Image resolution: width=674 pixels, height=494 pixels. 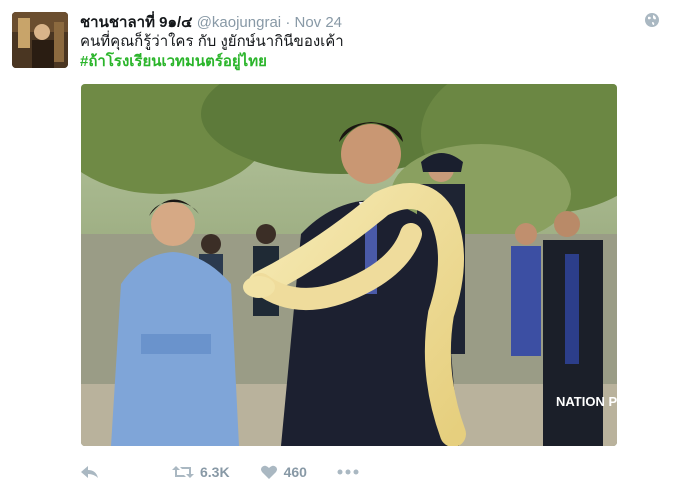 I want to click on like-button: 460, so click(x=283, y=472).